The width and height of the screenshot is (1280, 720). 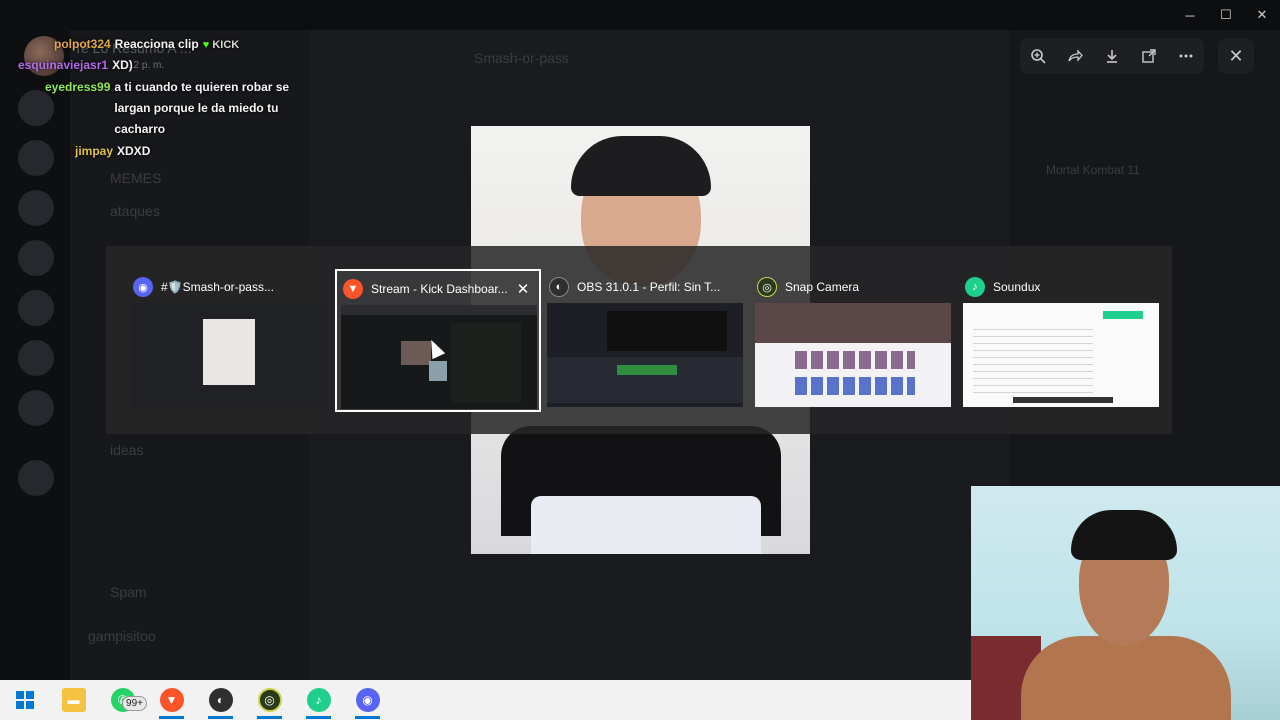 What do you see at coordinates (1038, 56) in the screenshot?
I see `zoom-in-icon` at bounding box center [1038, 56].